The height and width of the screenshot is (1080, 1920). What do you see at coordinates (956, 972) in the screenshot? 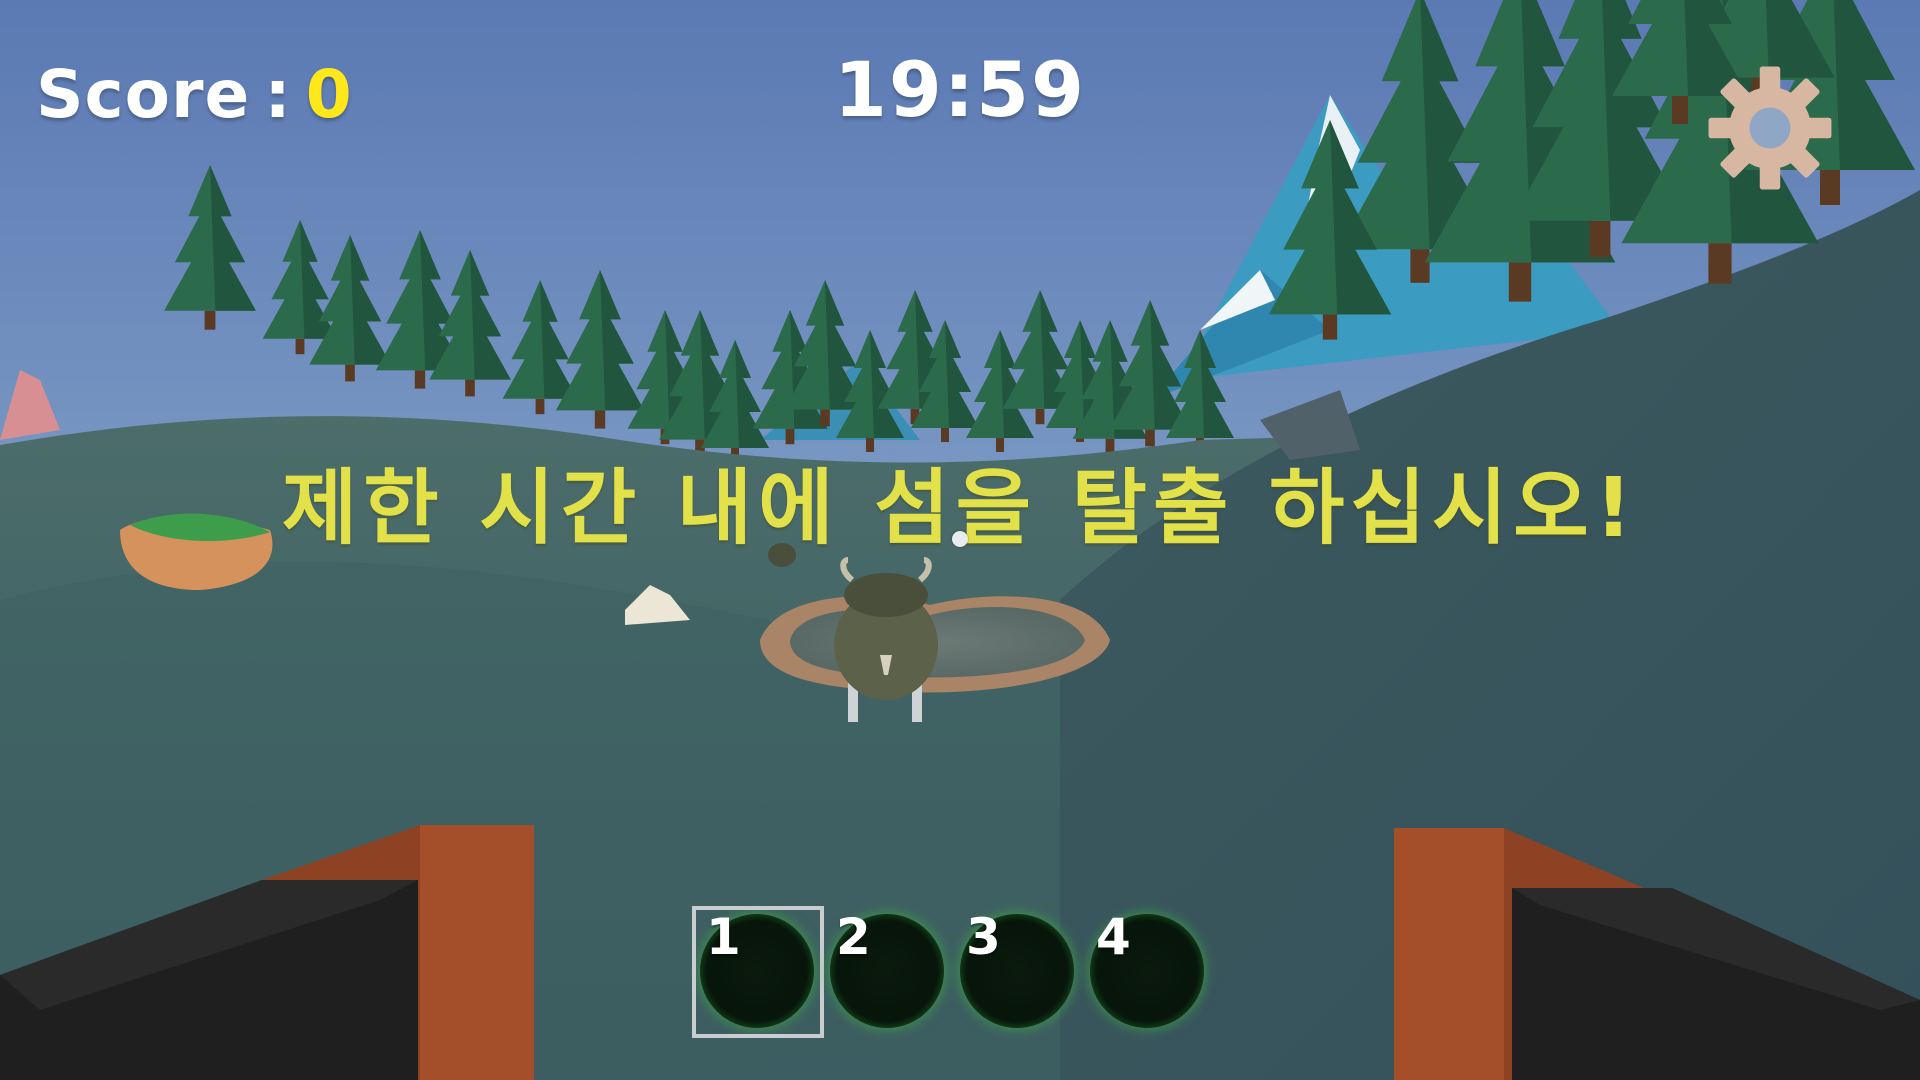
I see `item-hotbar: 1 2 3 4` at bounding box center [956, 972].